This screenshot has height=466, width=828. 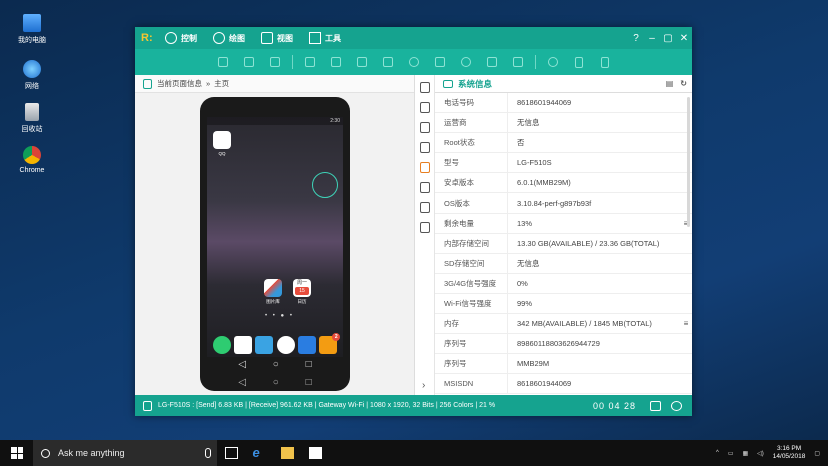 I want to click on record-icon, so click(x=676, y=405).